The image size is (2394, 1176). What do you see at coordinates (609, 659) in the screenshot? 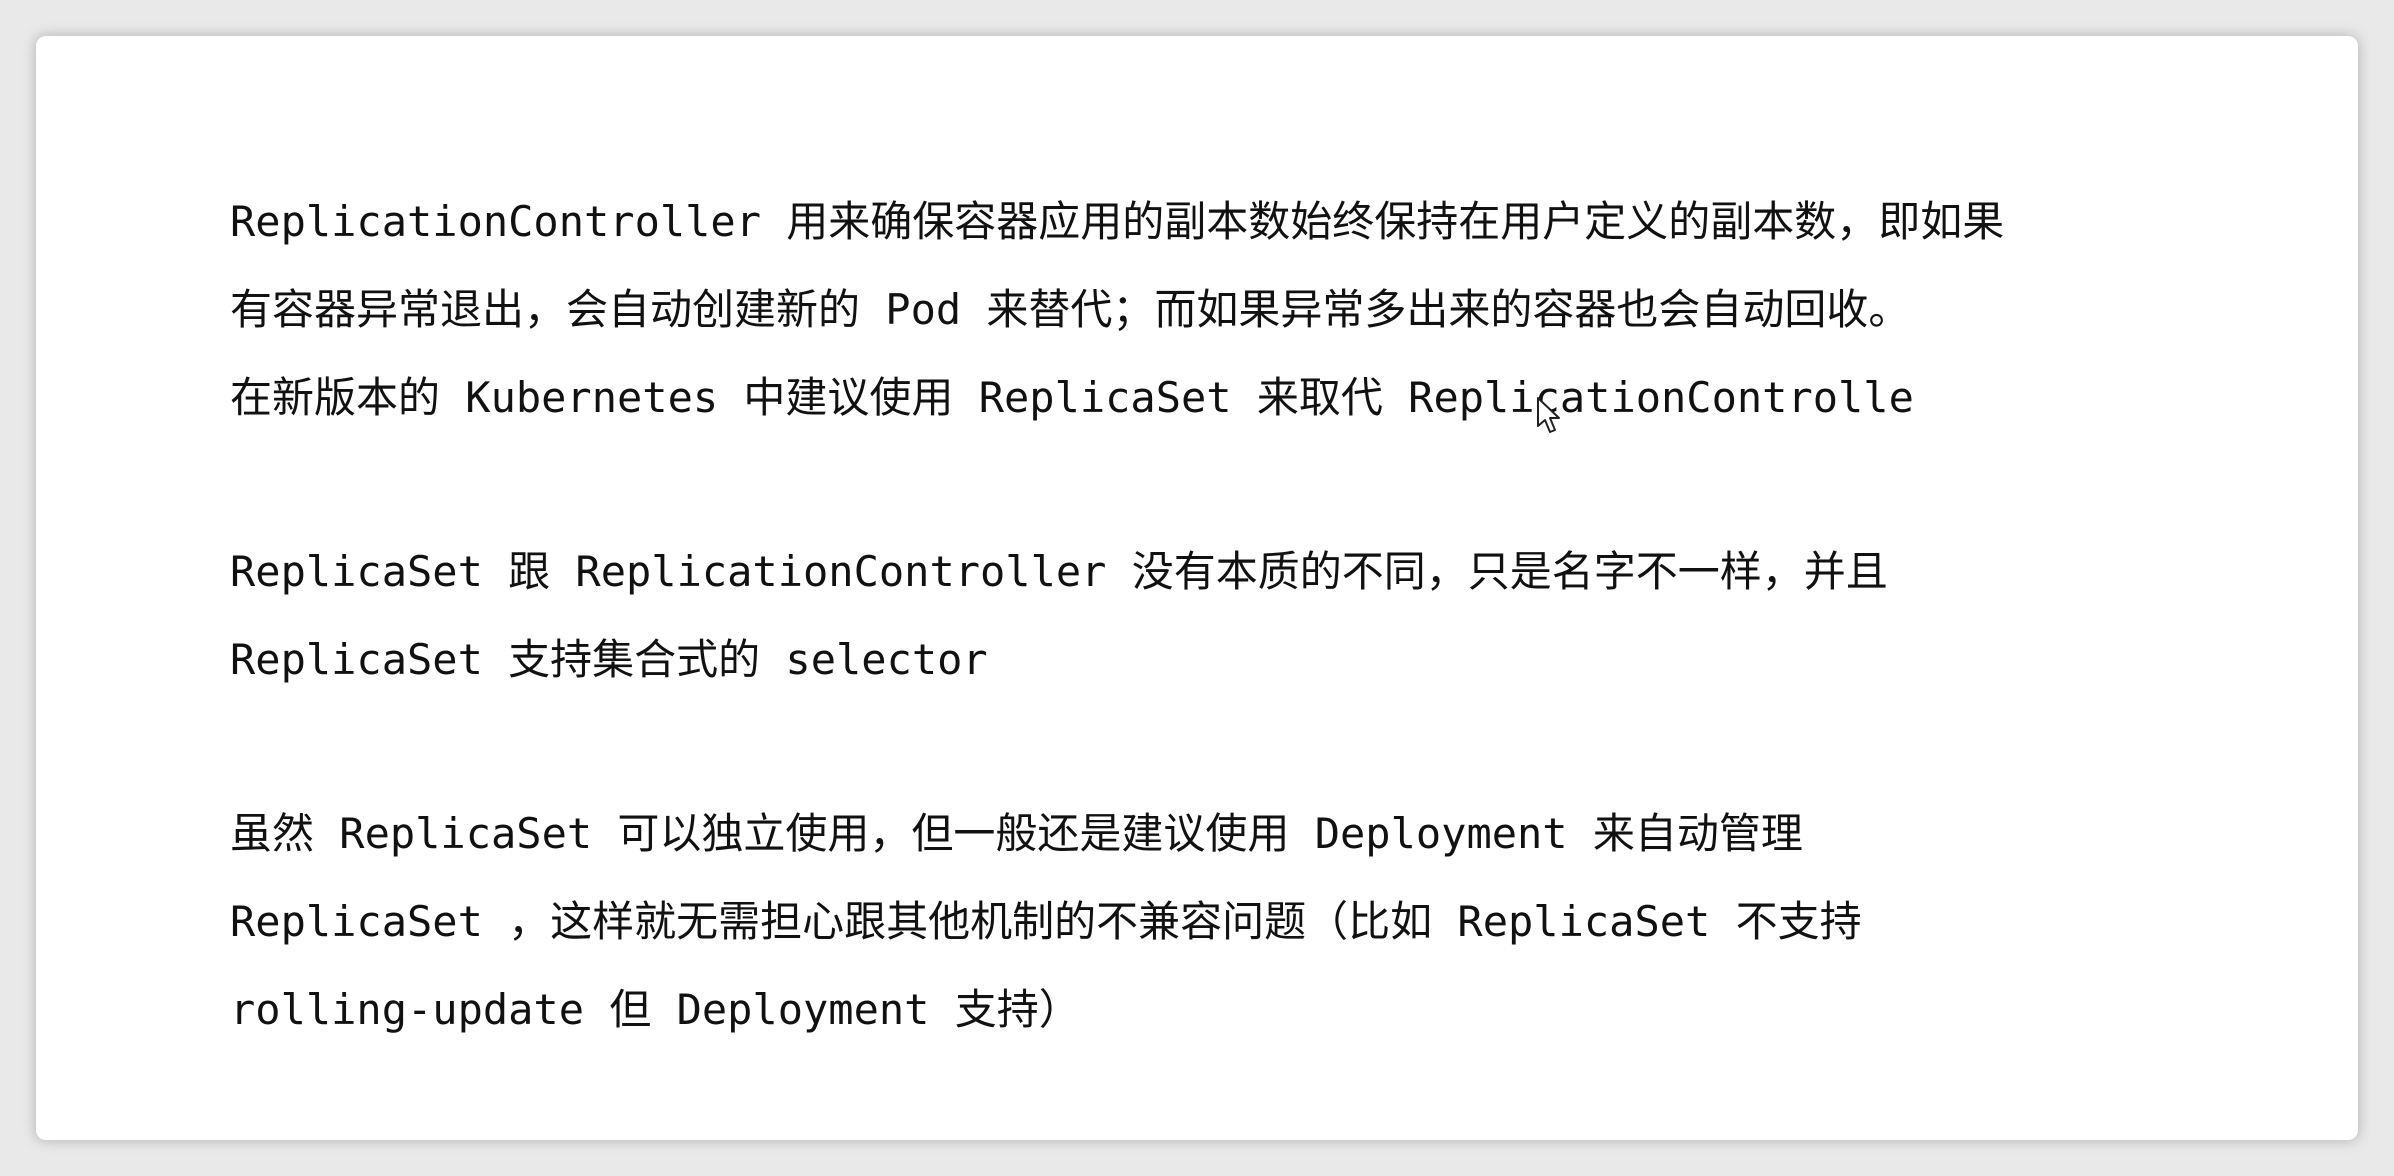
I see `text-line: ReplicaSet 支持集合式的 selector` at bounding box center [609, 659].